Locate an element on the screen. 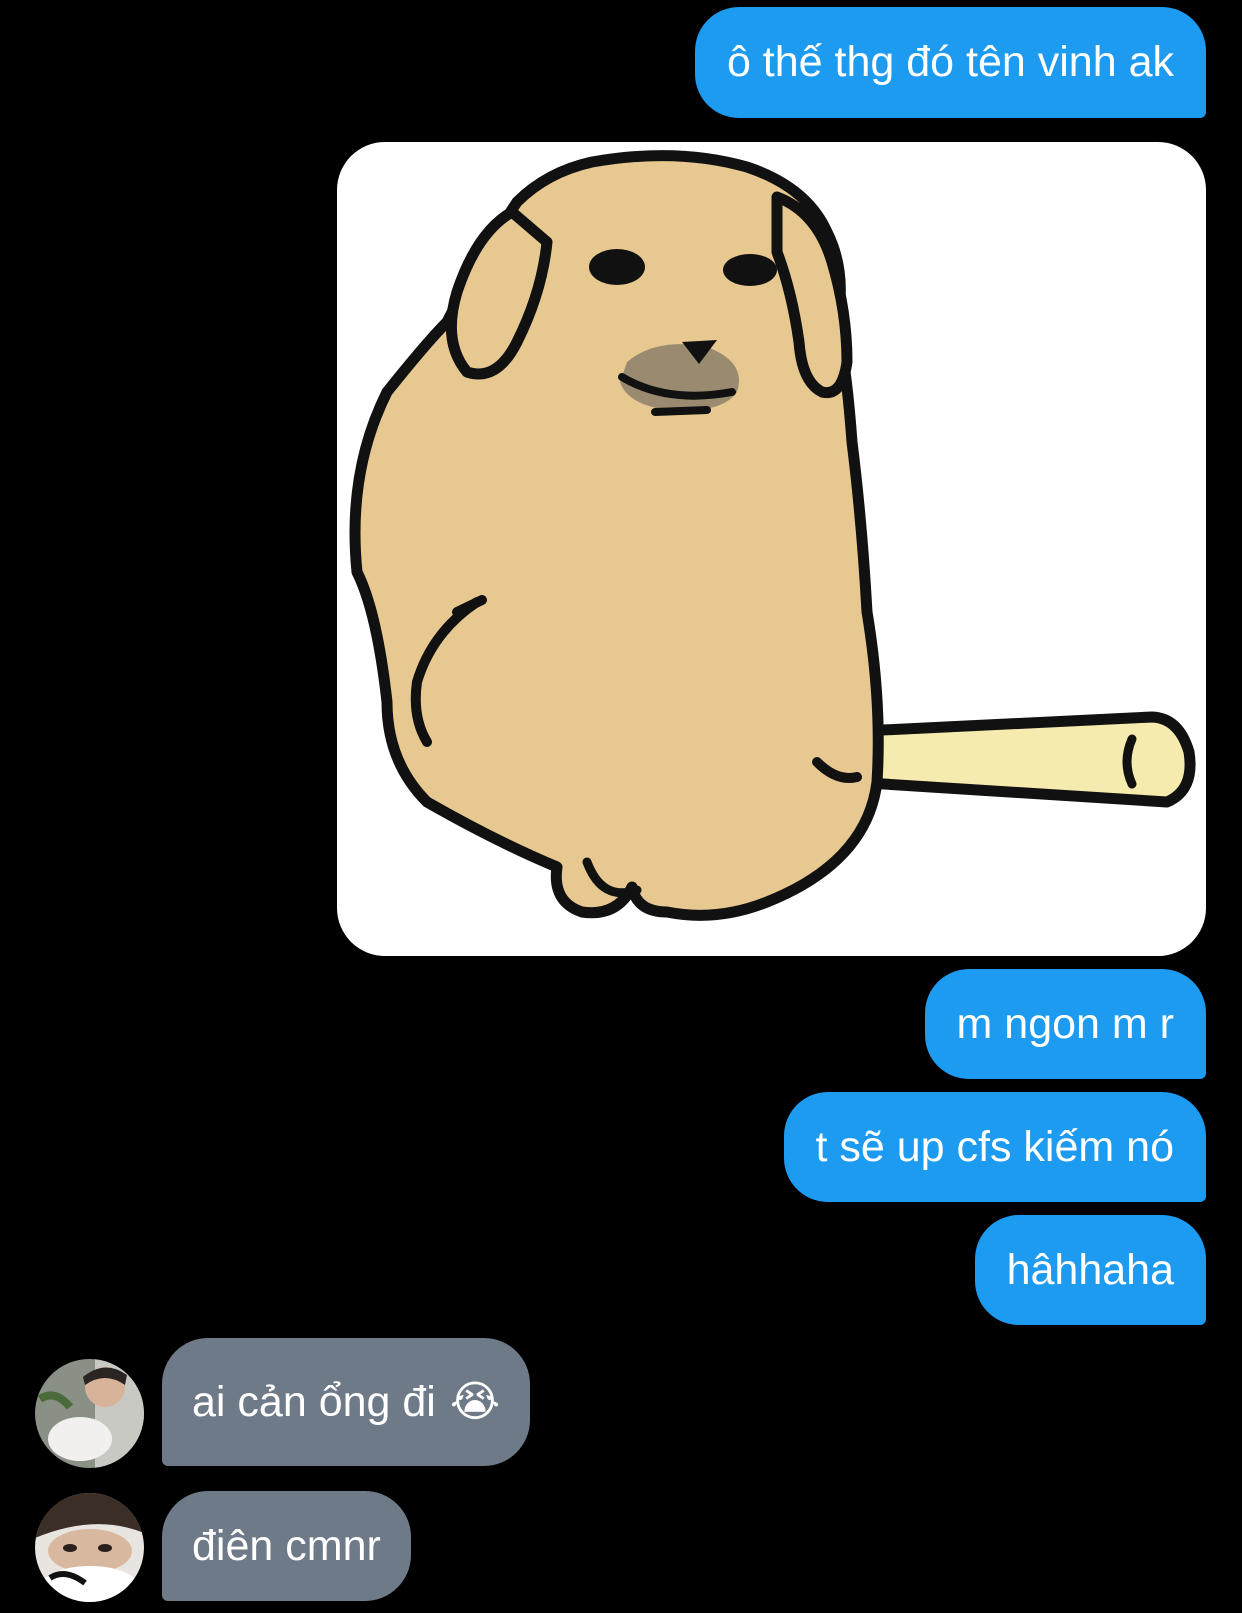  incoming-message-bubble: điên cmnr is located at coordinates (286, 1546).